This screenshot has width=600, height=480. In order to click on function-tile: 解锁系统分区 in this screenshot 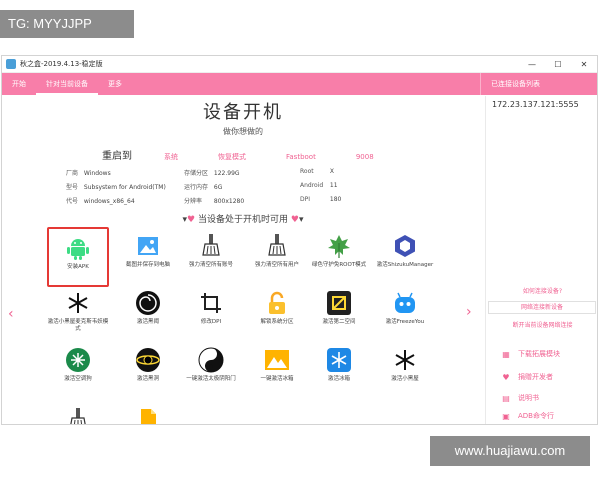, I will do `click(277, 314)`.